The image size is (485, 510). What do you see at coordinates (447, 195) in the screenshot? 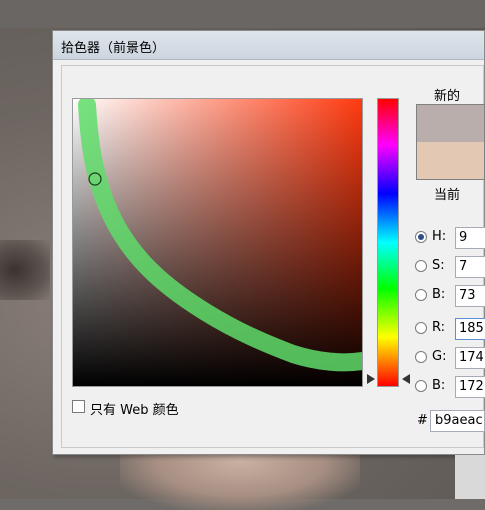
I see `current-color-label: 当前` at bounding box center [447, 195].